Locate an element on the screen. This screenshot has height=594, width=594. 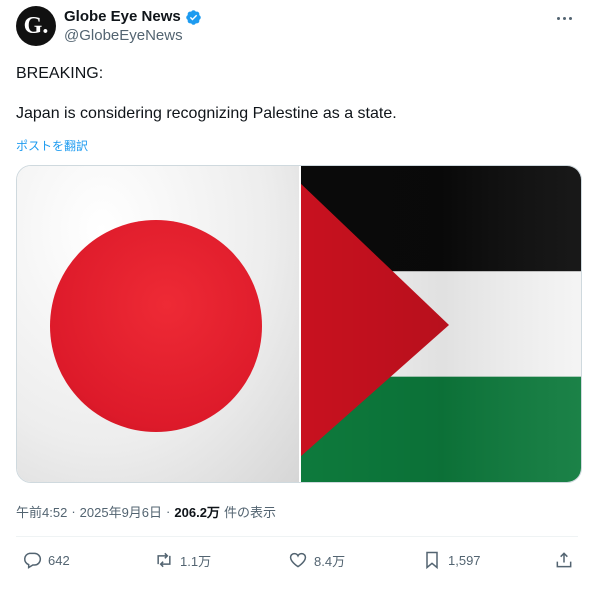
bookmark-icon is located at coordinates (432, 560).